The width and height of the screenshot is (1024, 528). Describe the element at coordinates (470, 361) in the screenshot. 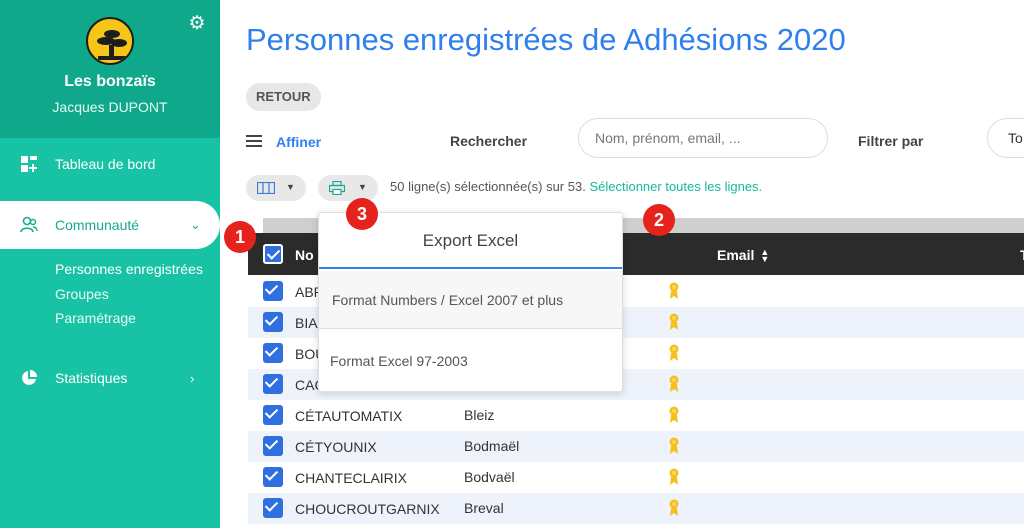

I see `export-xls-option: Format Excel 97-2003` at that location.